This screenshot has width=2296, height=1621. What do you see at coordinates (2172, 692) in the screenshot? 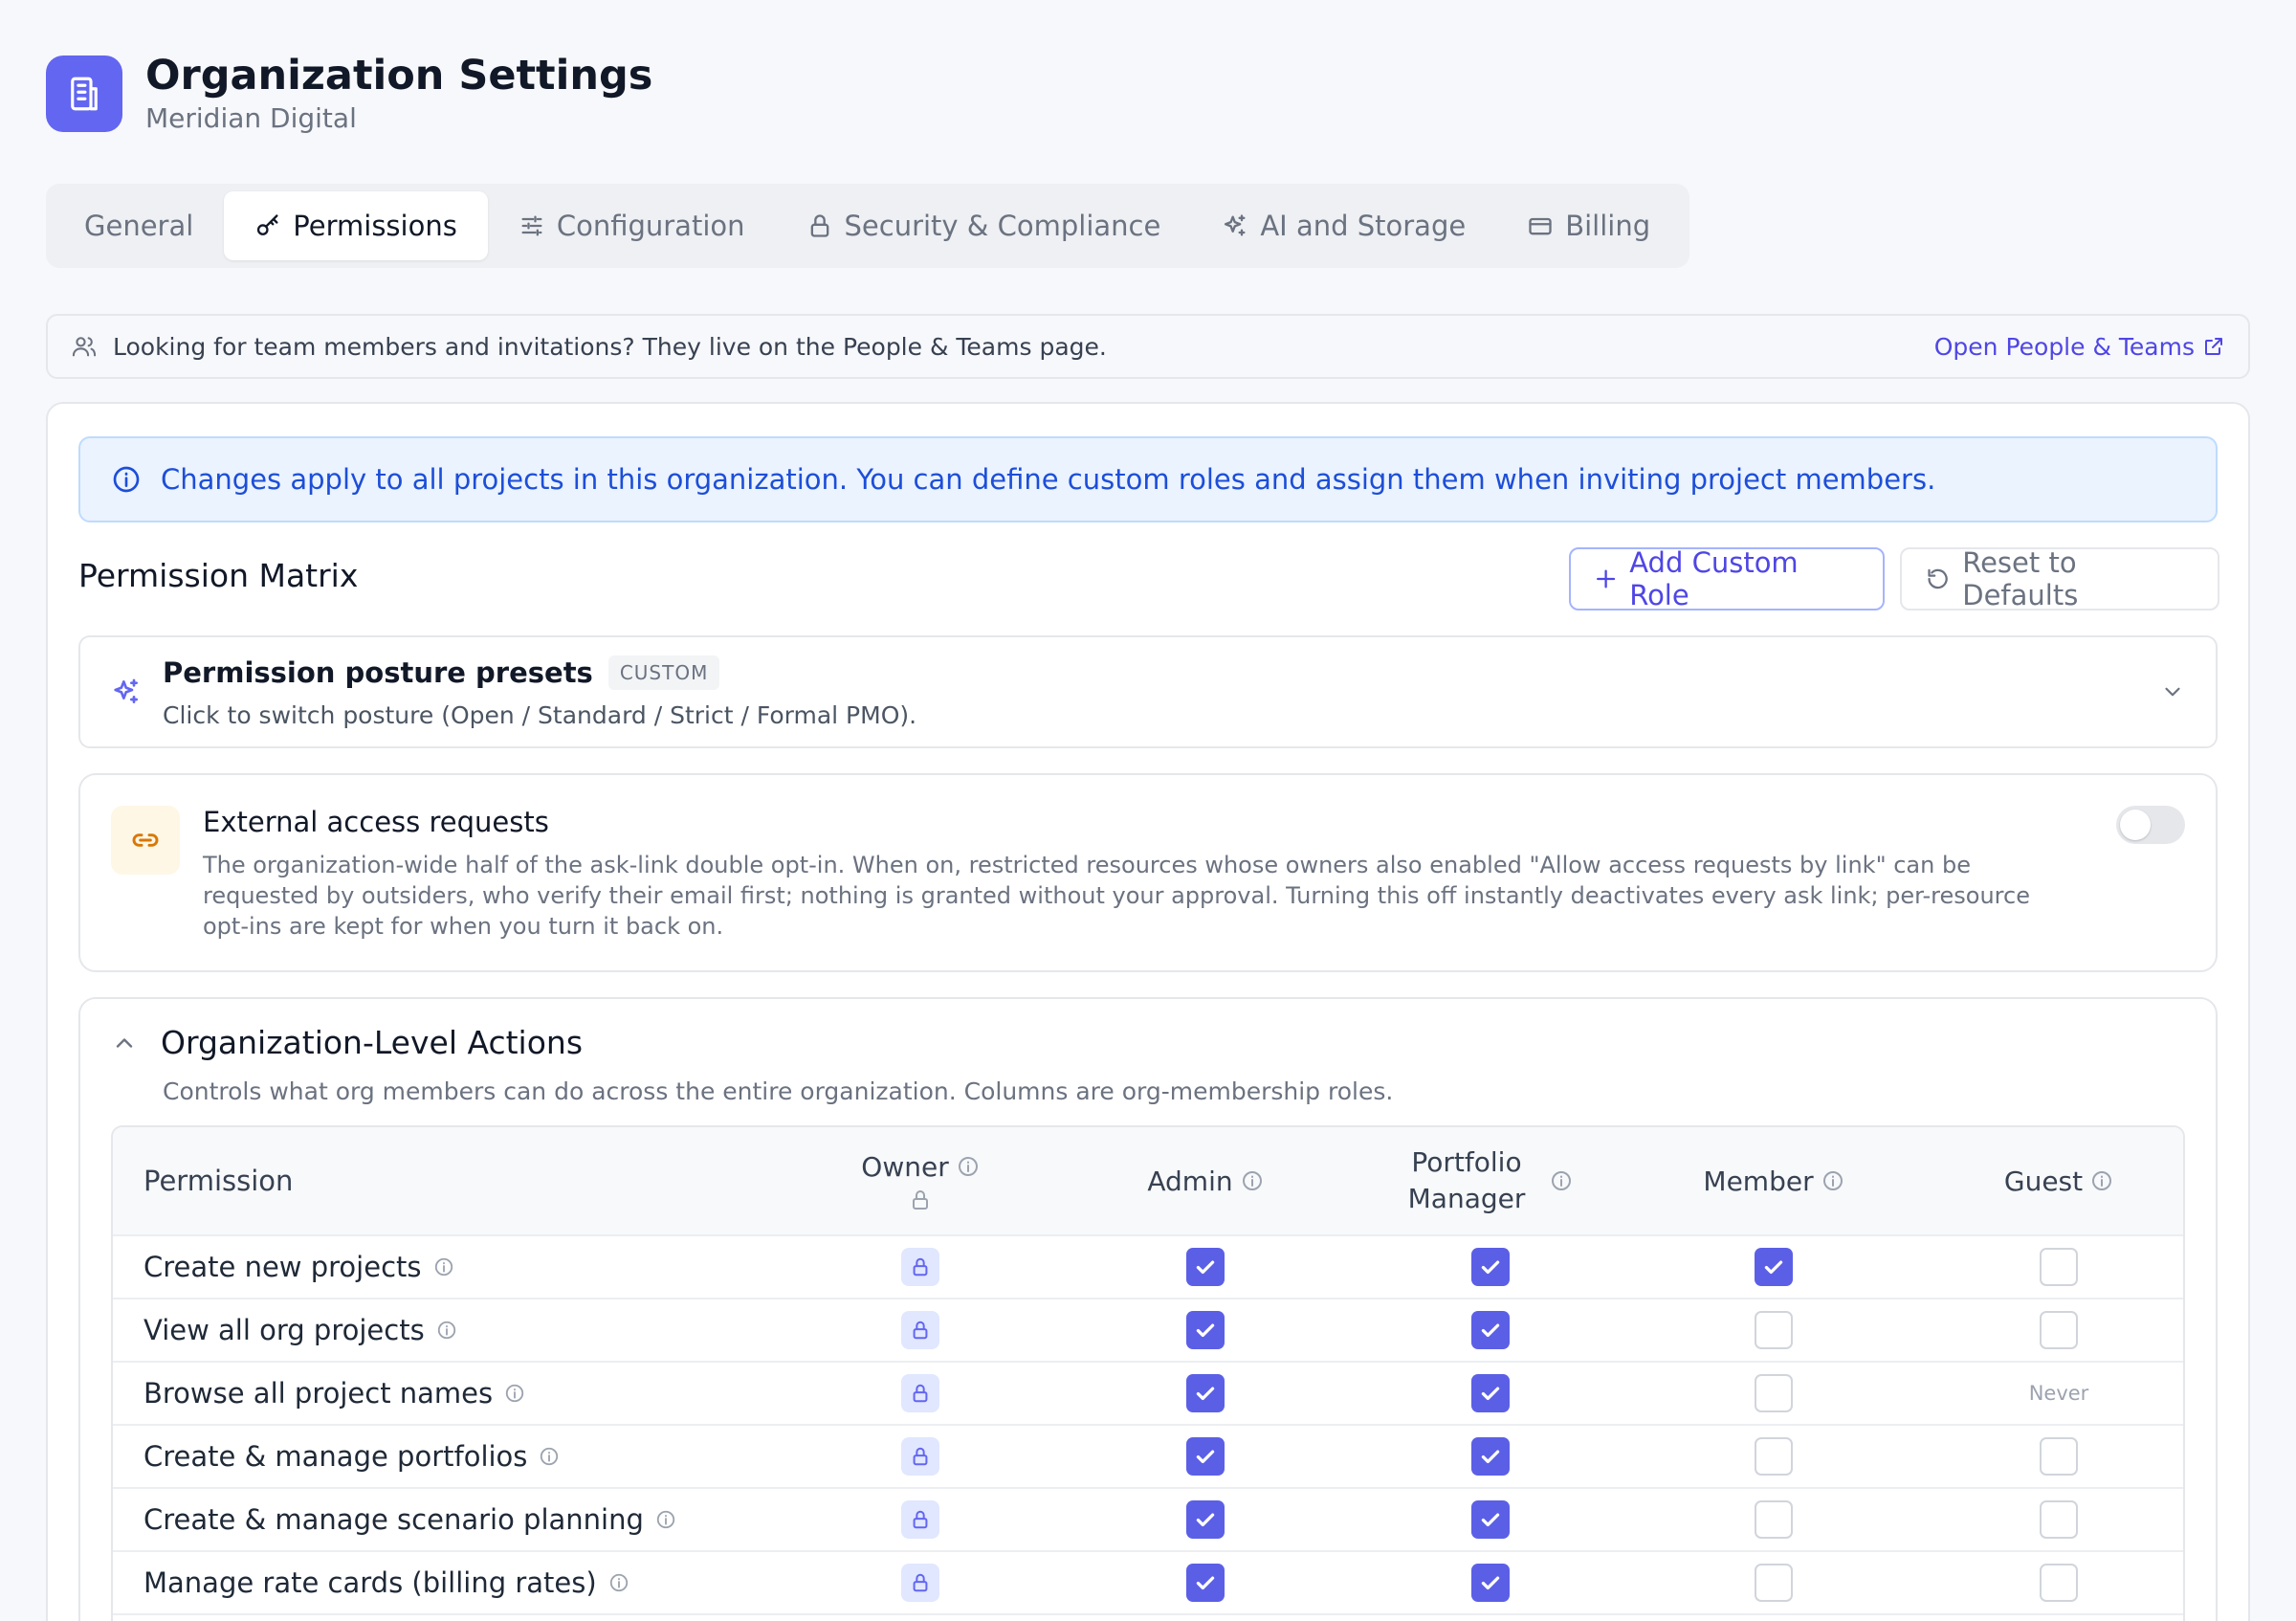
I see `chevron-down-icon` at bounding box center [2172, 692].